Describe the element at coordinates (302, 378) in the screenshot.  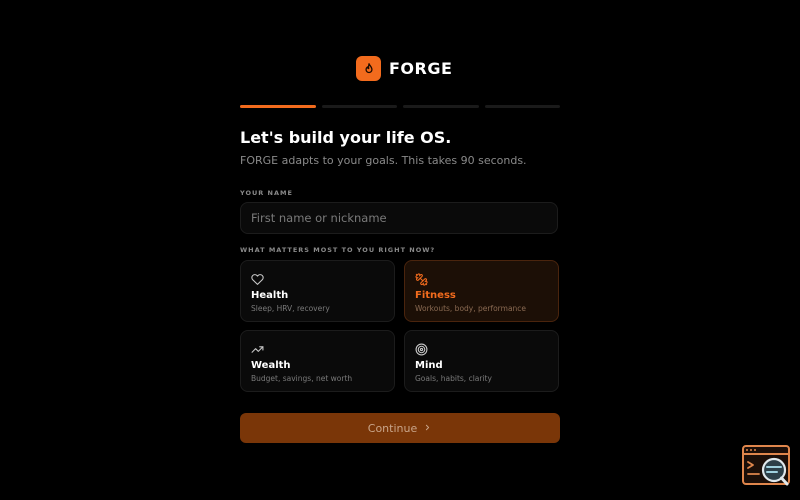
I see `goal-card-description: Budget, savings, net worth` at that location.